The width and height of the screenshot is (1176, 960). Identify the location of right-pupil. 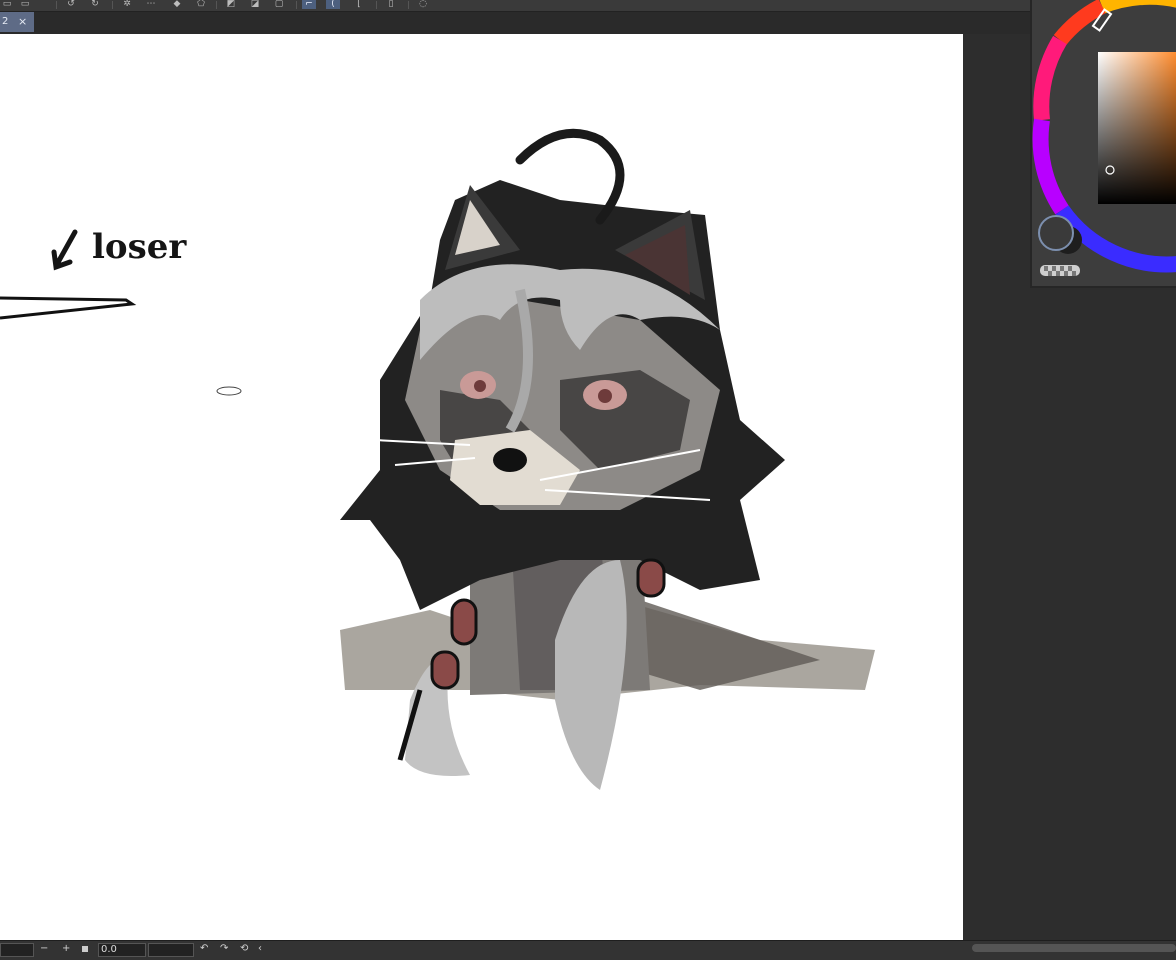
(605, 396).